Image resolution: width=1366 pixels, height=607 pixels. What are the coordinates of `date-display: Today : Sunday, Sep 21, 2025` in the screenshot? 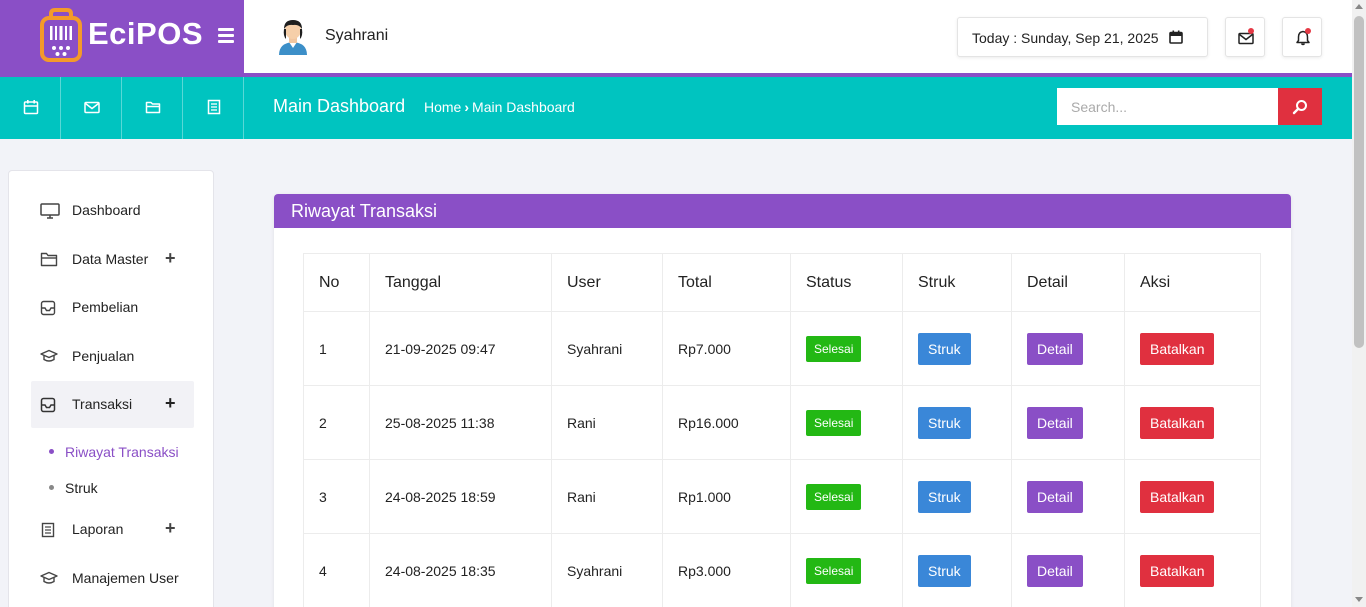 It's located at (1082, 37).